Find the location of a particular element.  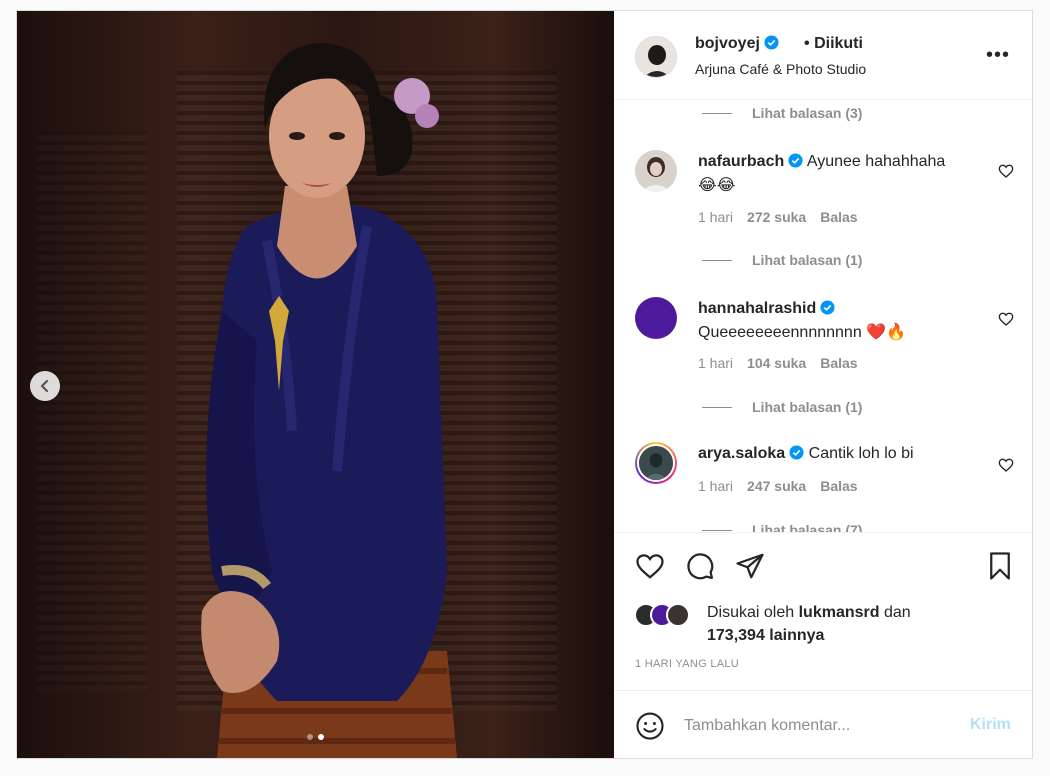

emoji-icon is located at coordinates (650, 726).